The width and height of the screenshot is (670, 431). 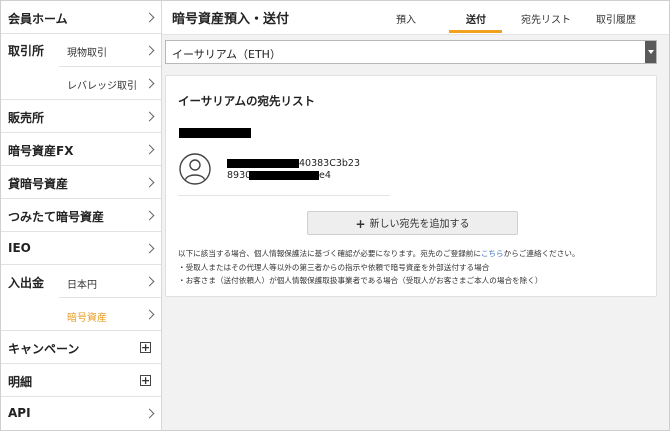 I want to click on tab-send: 送付, so click(x=476, y=18).